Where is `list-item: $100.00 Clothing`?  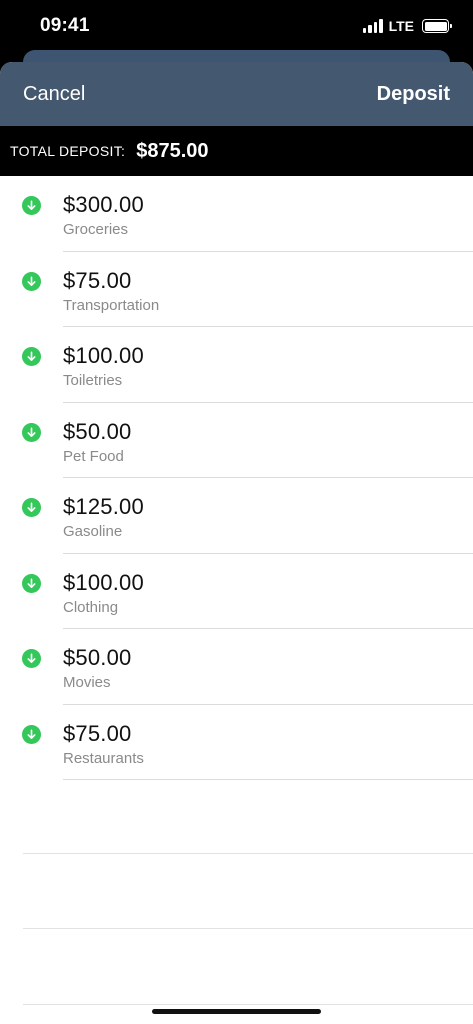 list-item: $100.00 Clothing is located at coordinates (236, 591).